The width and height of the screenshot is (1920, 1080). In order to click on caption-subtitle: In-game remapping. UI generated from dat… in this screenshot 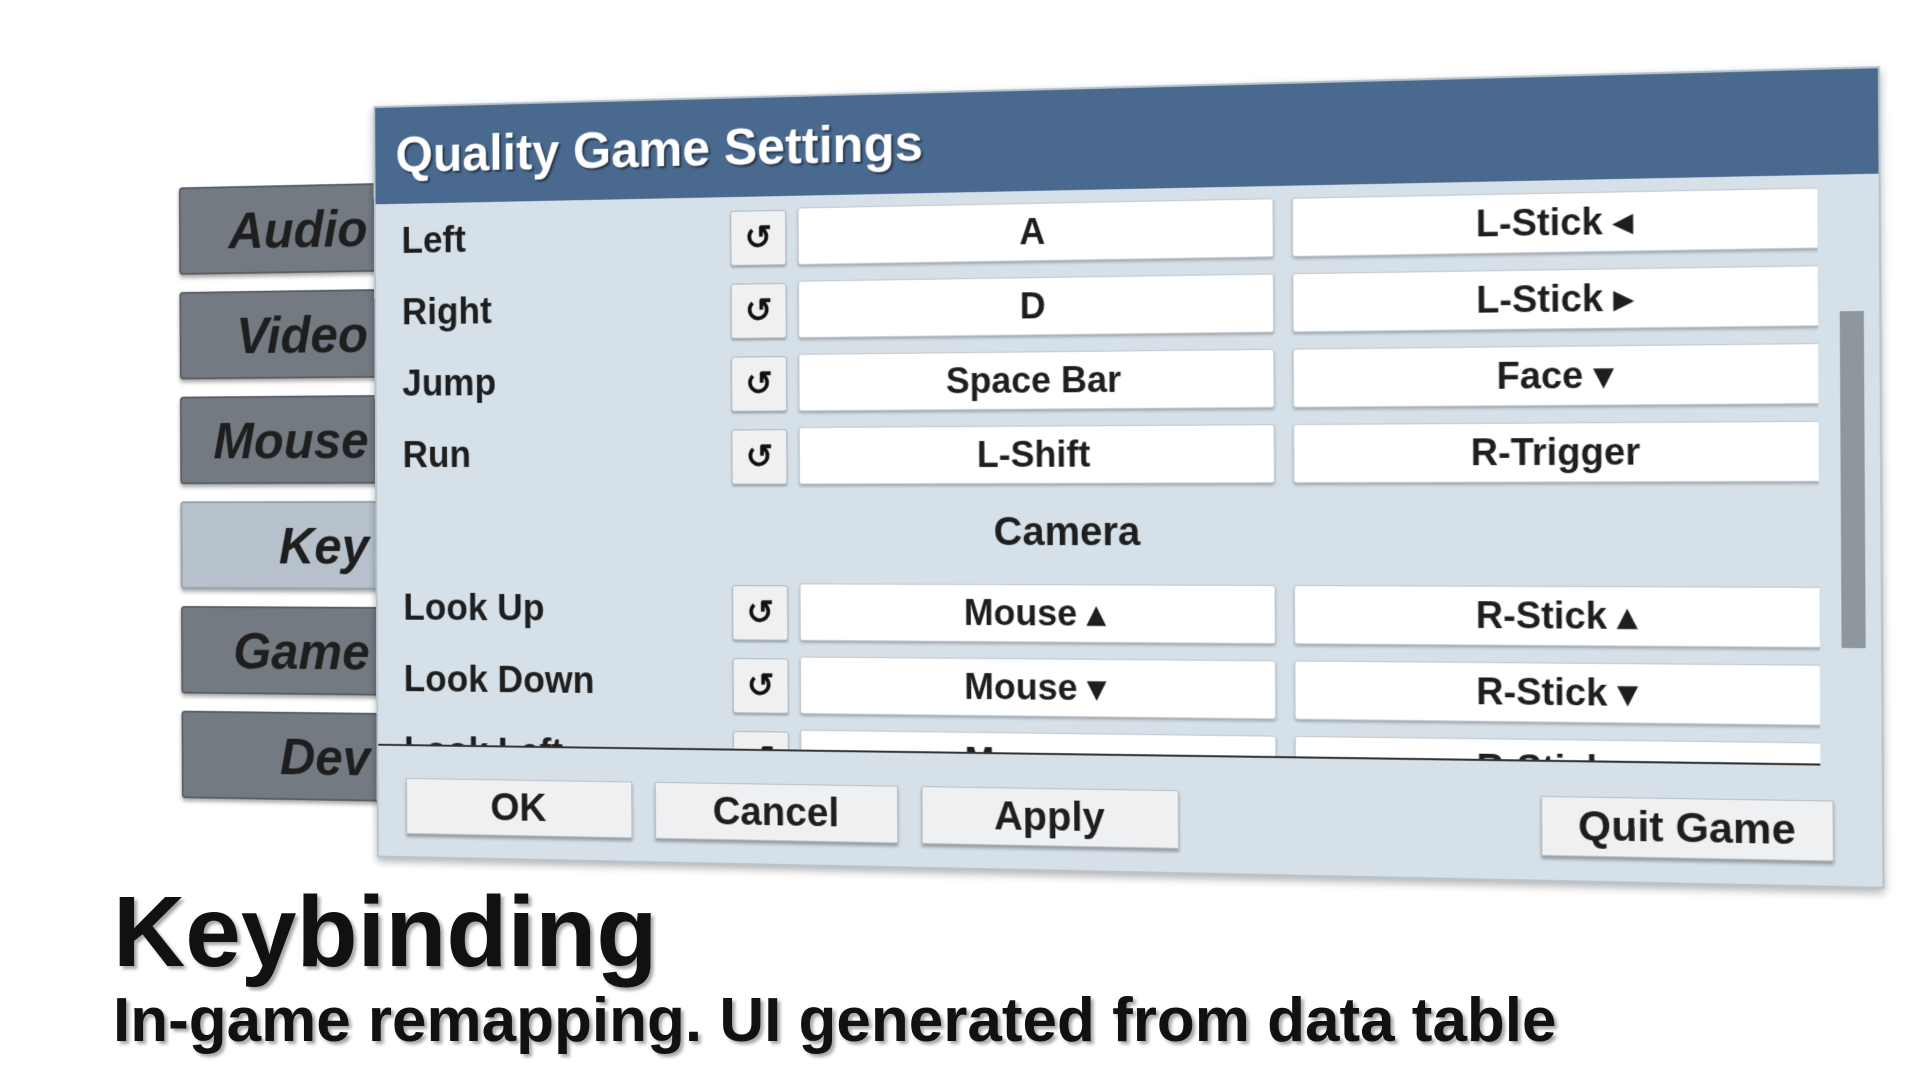, I will do `click(835, 1020)`.